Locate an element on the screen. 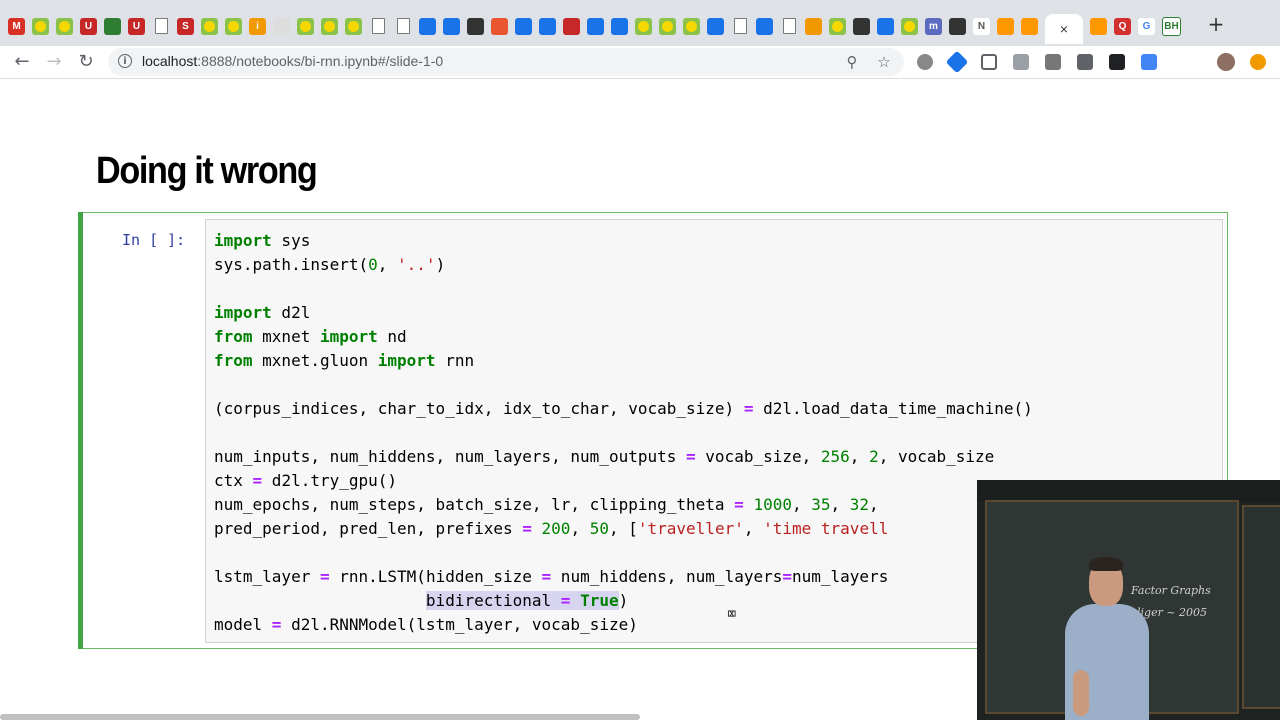  translate-icon is located at coordinates (1149, 62).